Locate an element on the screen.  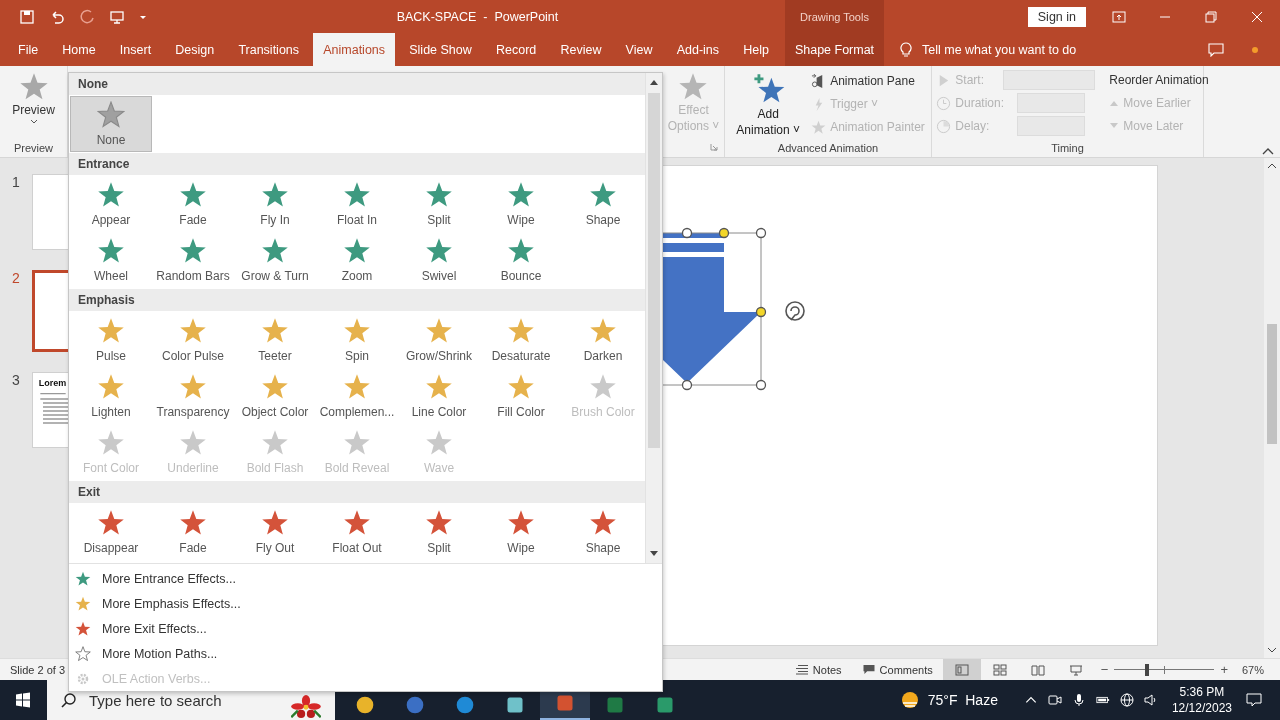
normal-view-button is located at coordinates (961, 669).